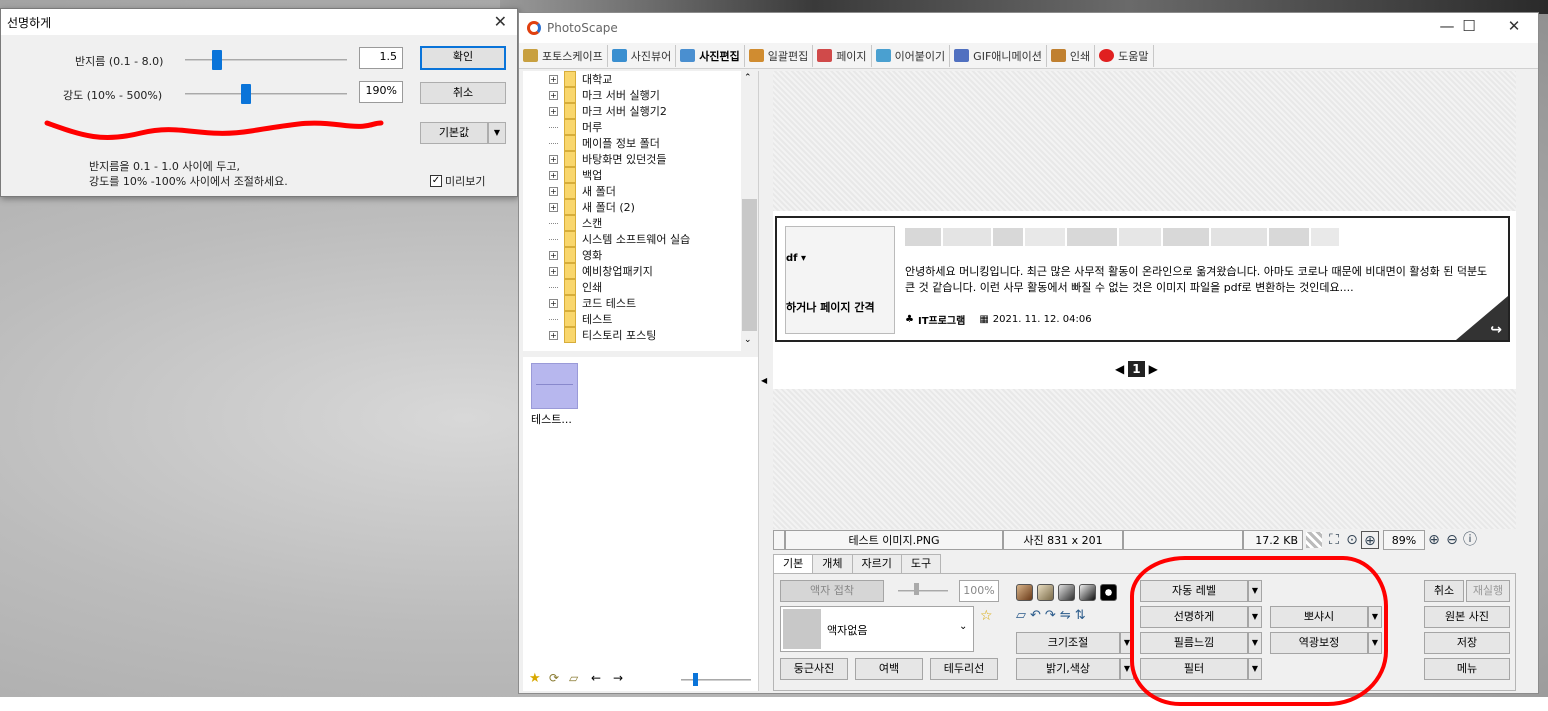  Describe the element at coordinates (642, 55) in the screenshot. I see `tab-viewer: 사진뷰어` at that location.